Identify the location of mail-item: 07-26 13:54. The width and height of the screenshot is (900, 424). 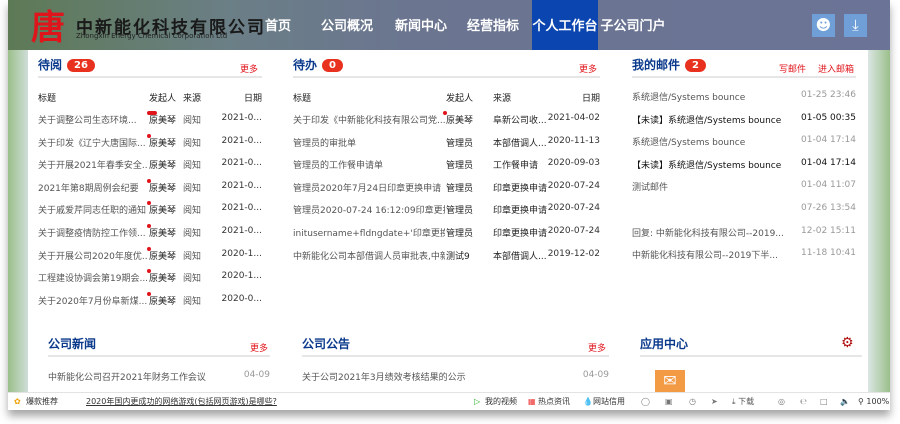
(744, 209).